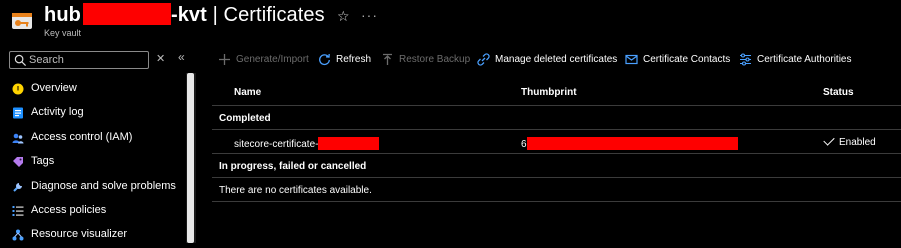  What do you see at coordinates (556, 59) in the screenshot?
I see `manage-deleted-label: Manage deleted certificates` at bounding box center [556, 59].